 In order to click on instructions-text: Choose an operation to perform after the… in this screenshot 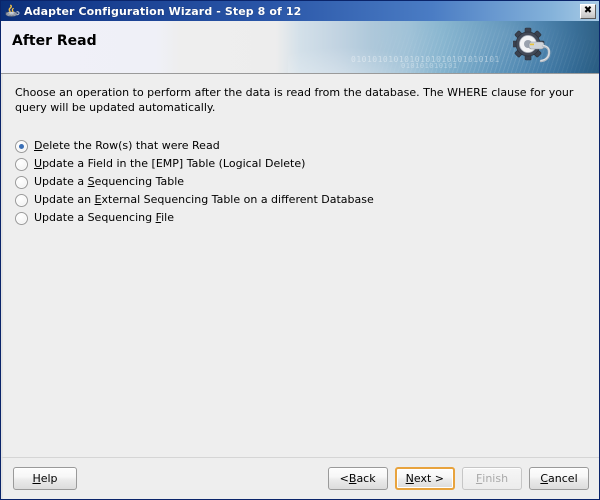, I will do `click(294, 100)`.